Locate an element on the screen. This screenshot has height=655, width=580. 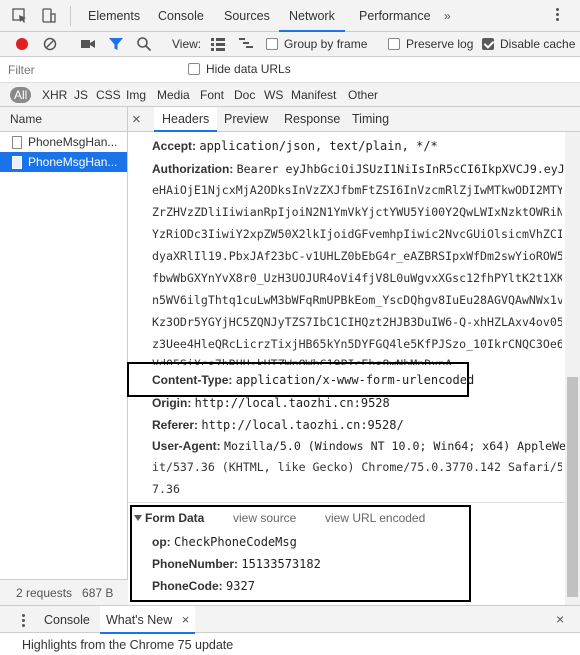
preserve-log-checkbox: Preserve log is located at coordinates (430, 44).